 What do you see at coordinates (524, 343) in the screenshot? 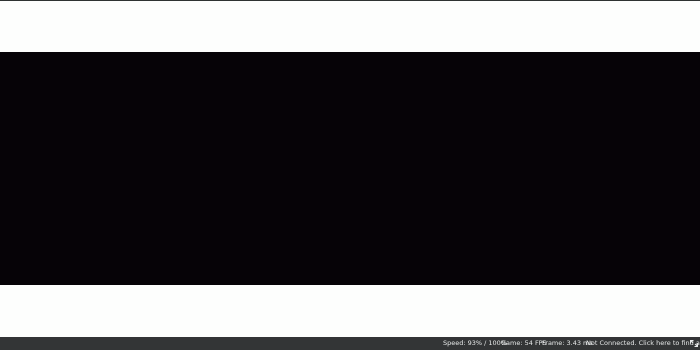
I see `game-fps: Game: 54 FPS` at bounding box center [524, 343].